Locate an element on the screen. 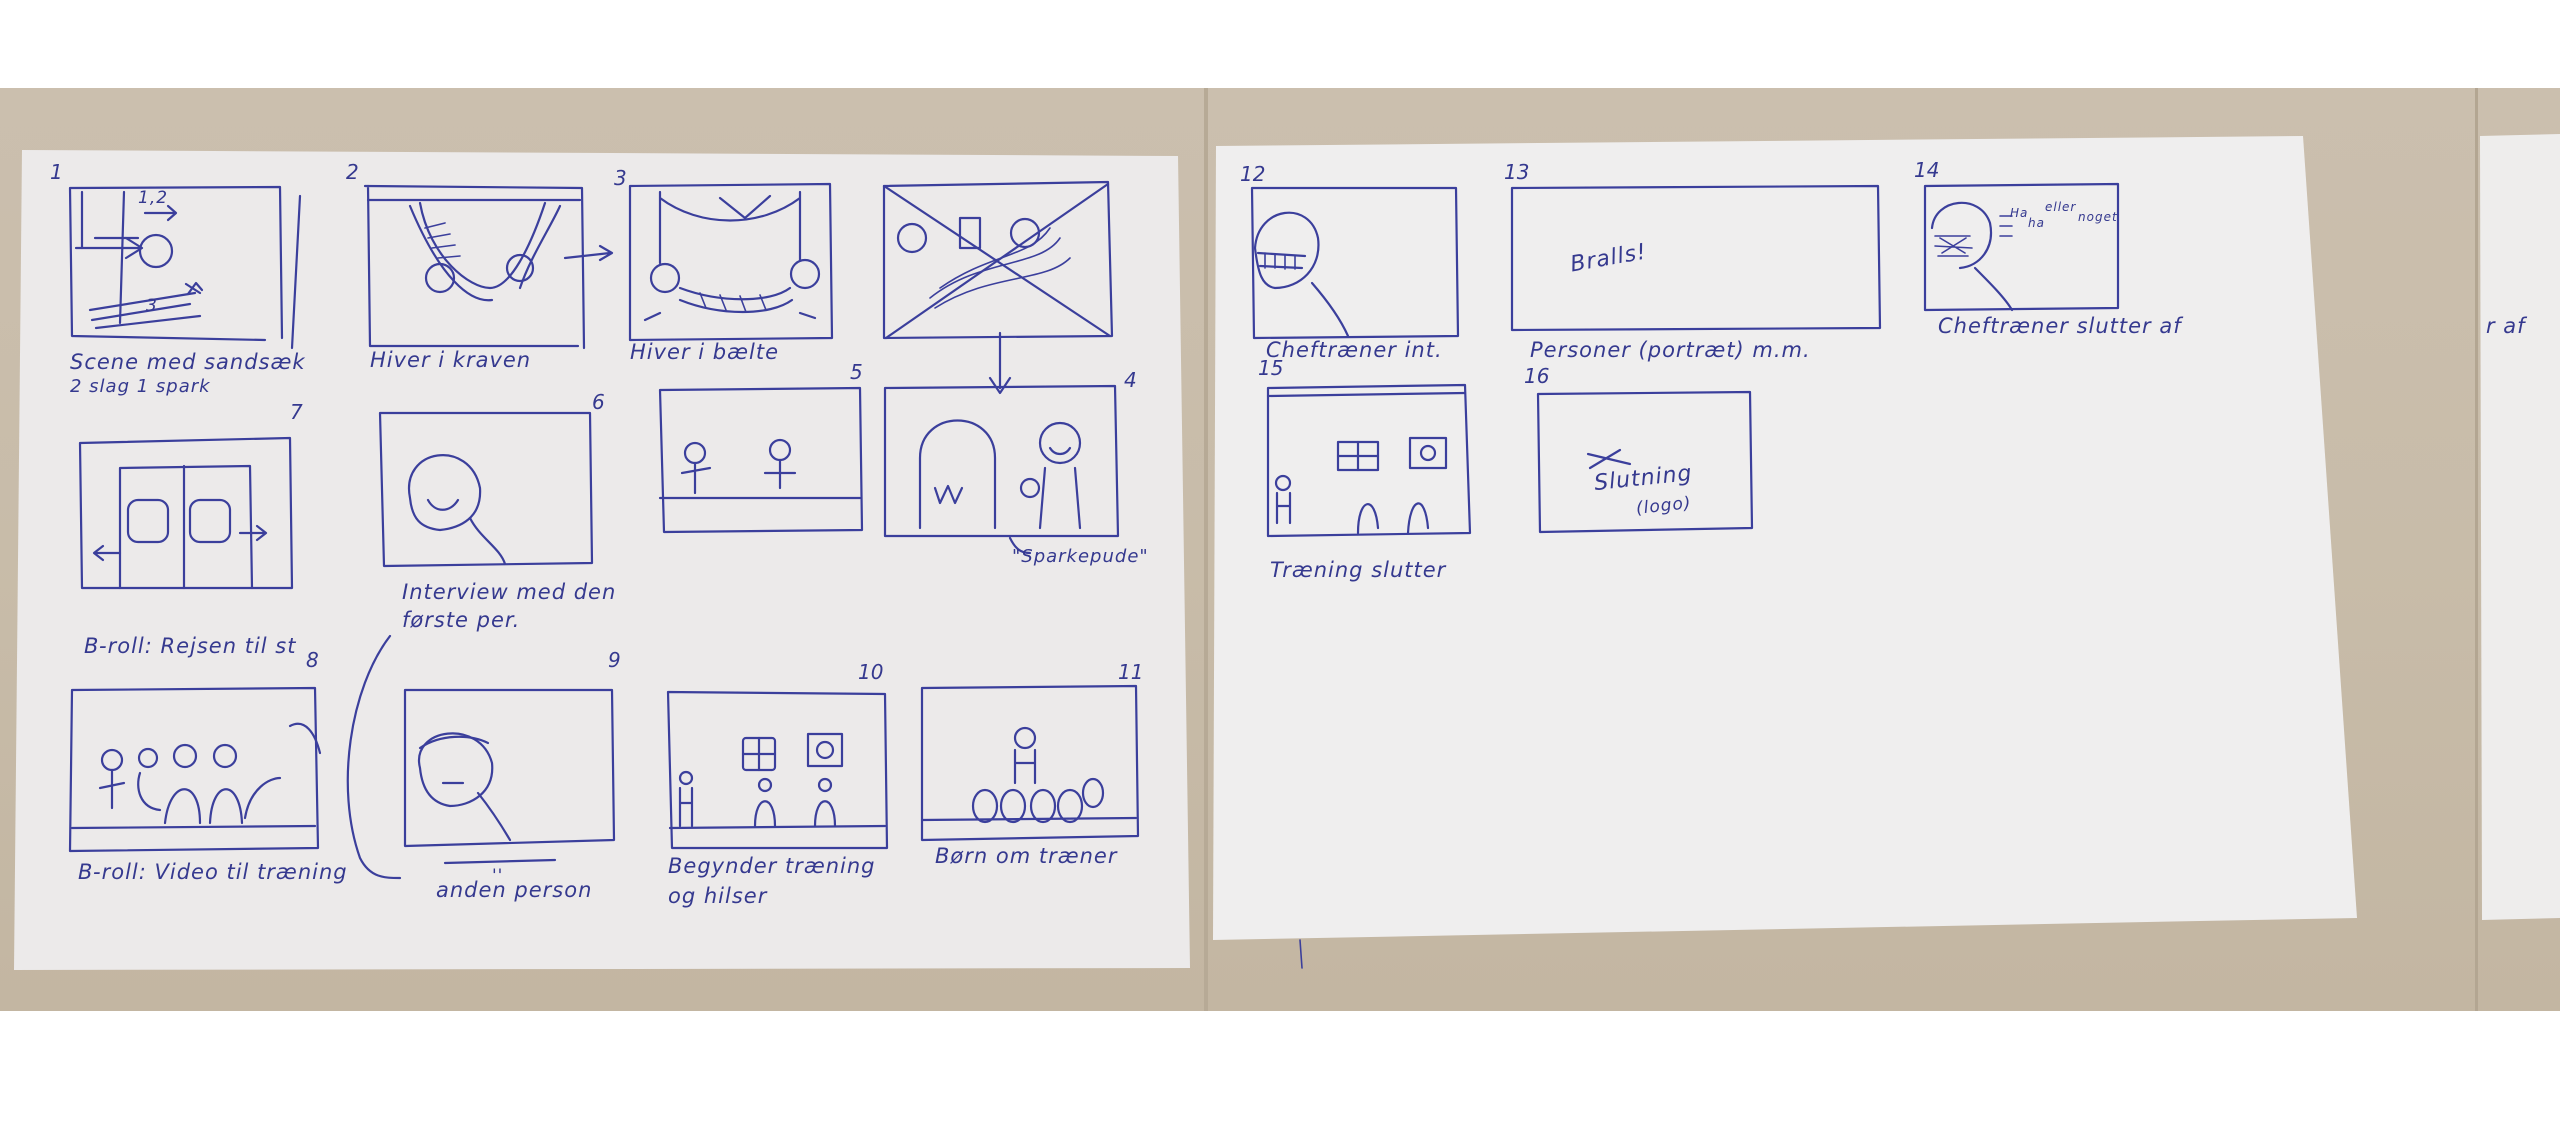 This screenshot has width=2560, height=1142. panel-14-inside-text: noget is located at coordinates (2098, 217).